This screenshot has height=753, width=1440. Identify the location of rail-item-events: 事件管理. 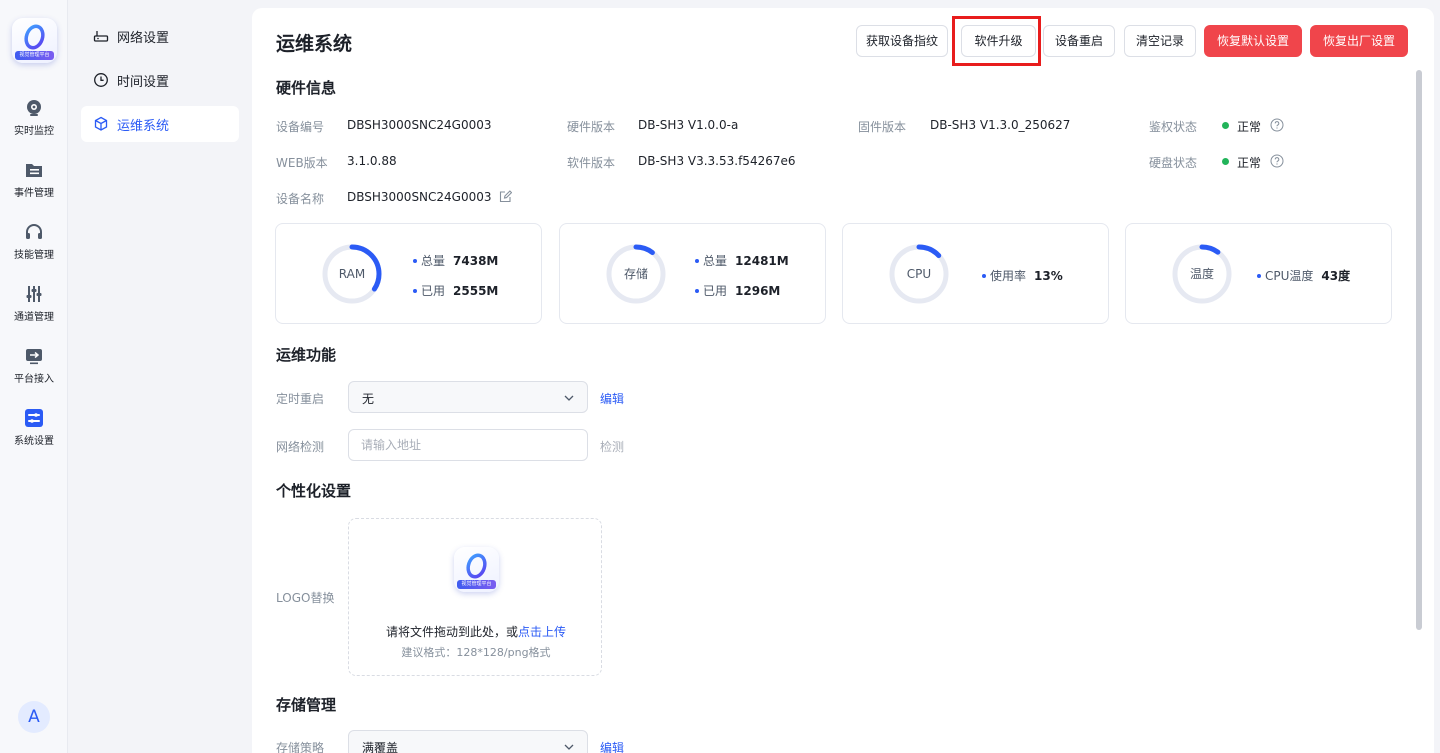
(34, 180).